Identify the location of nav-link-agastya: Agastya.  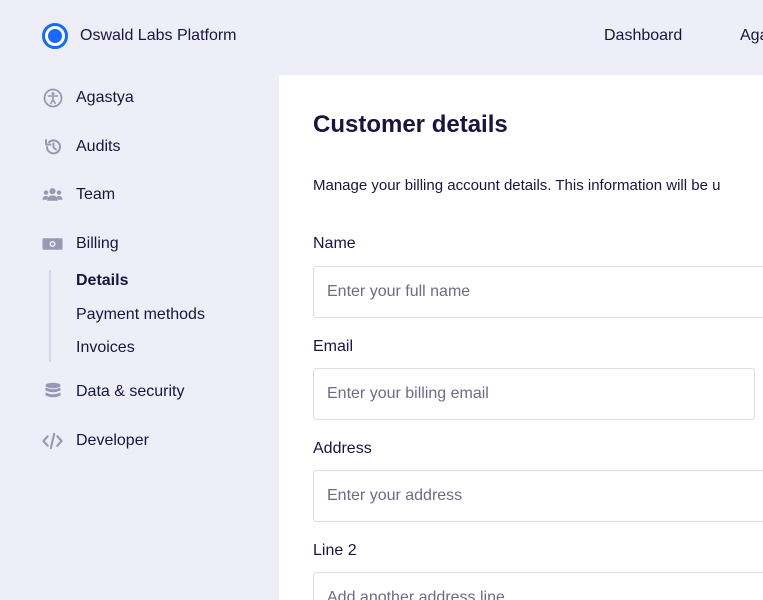
(751, 36).